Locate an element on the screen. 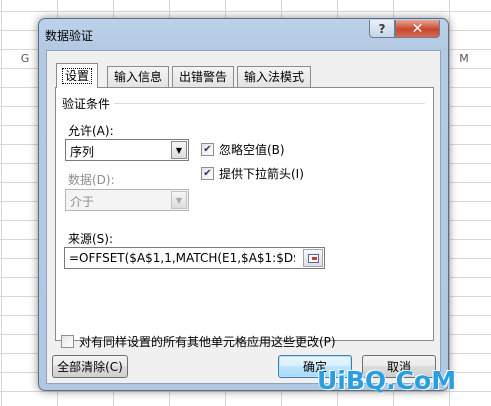  tab-settings: 设置 is located at coordinates (77, 75).